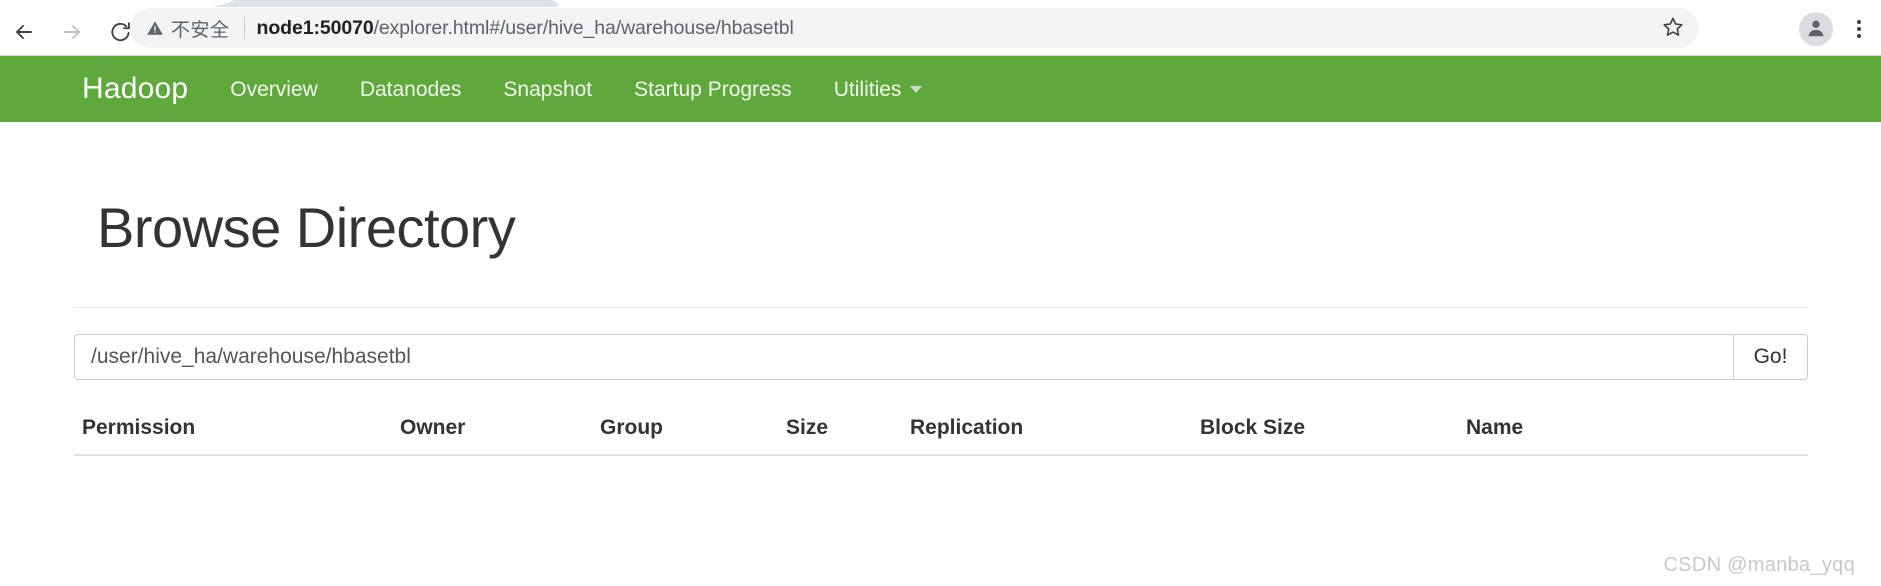  I want to click on security-status-label: 不安全, so click(200, 30).